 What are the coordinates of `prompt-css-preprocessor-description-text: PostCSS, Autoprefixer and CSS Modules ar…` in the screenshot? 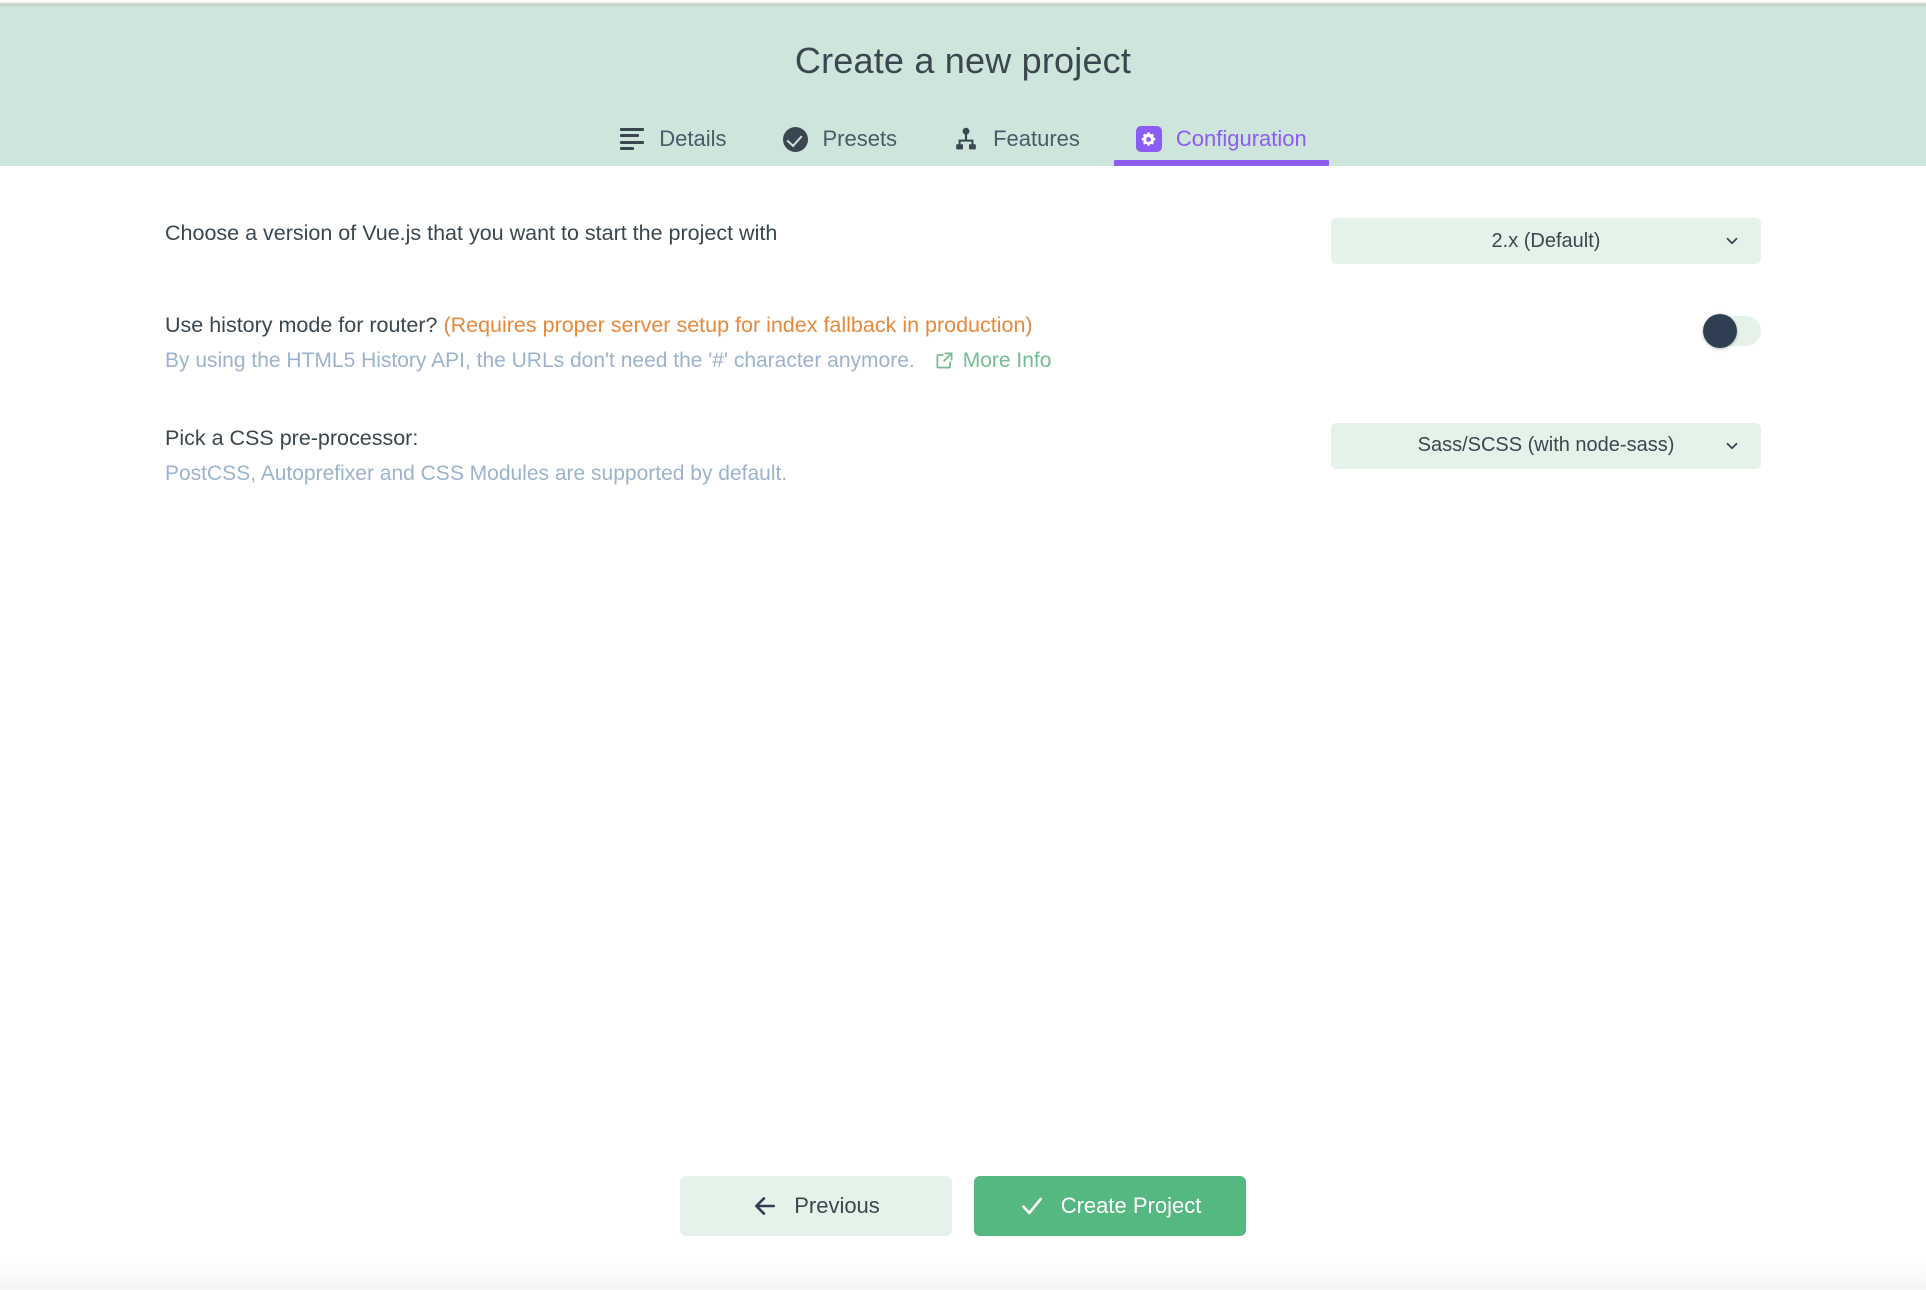 It's located at (476, 473).